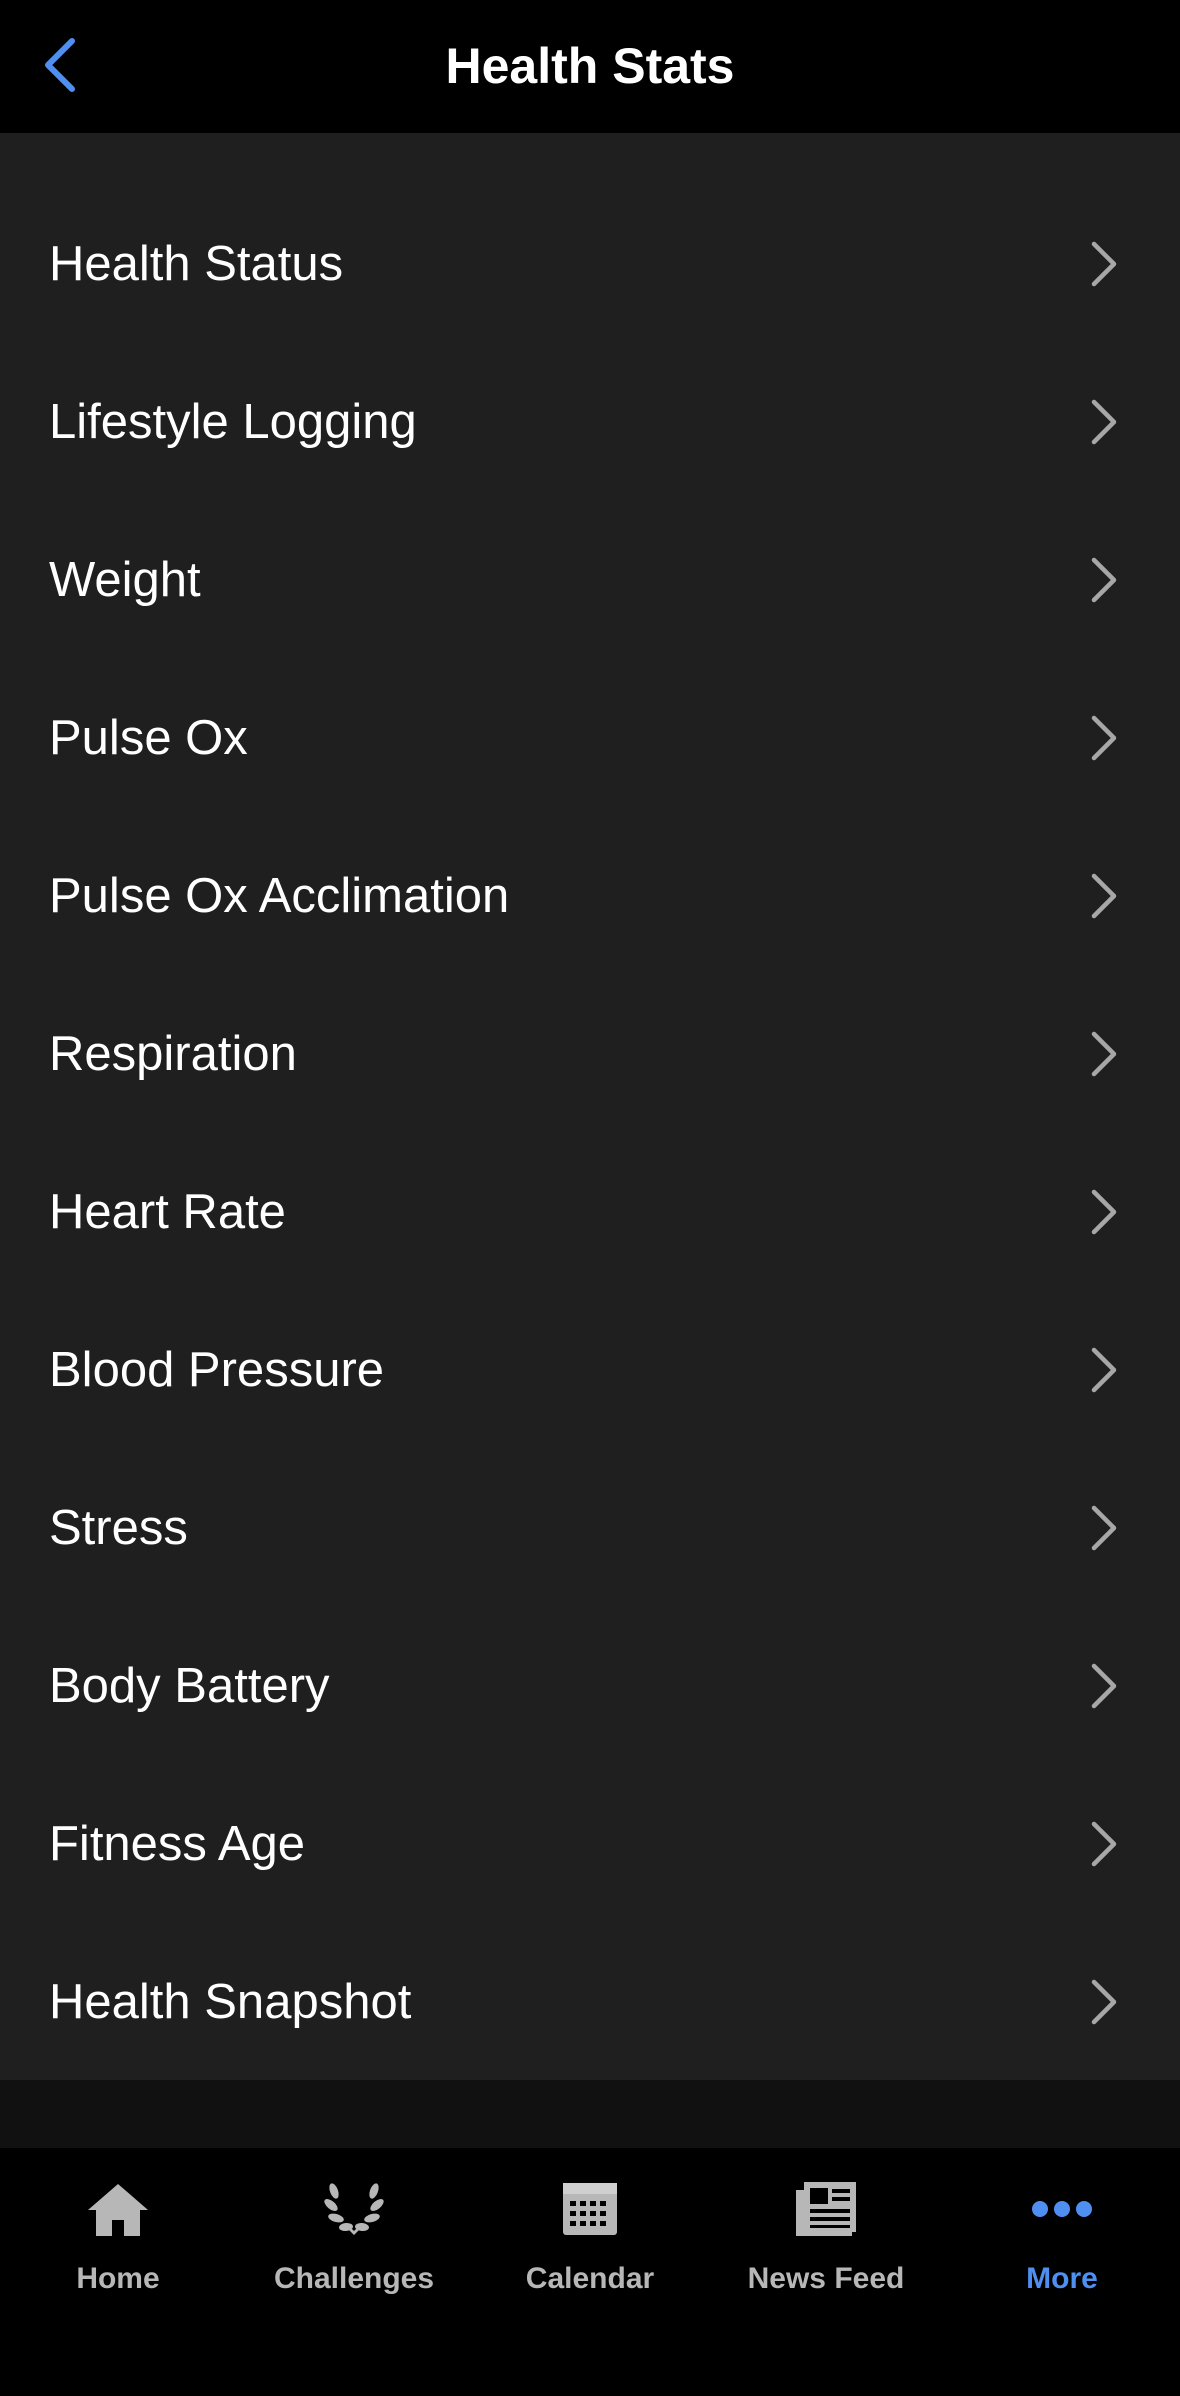  Describe the element at coordinates (826, 2209) in the screenshot. I see `newspaper-icon` at that location.